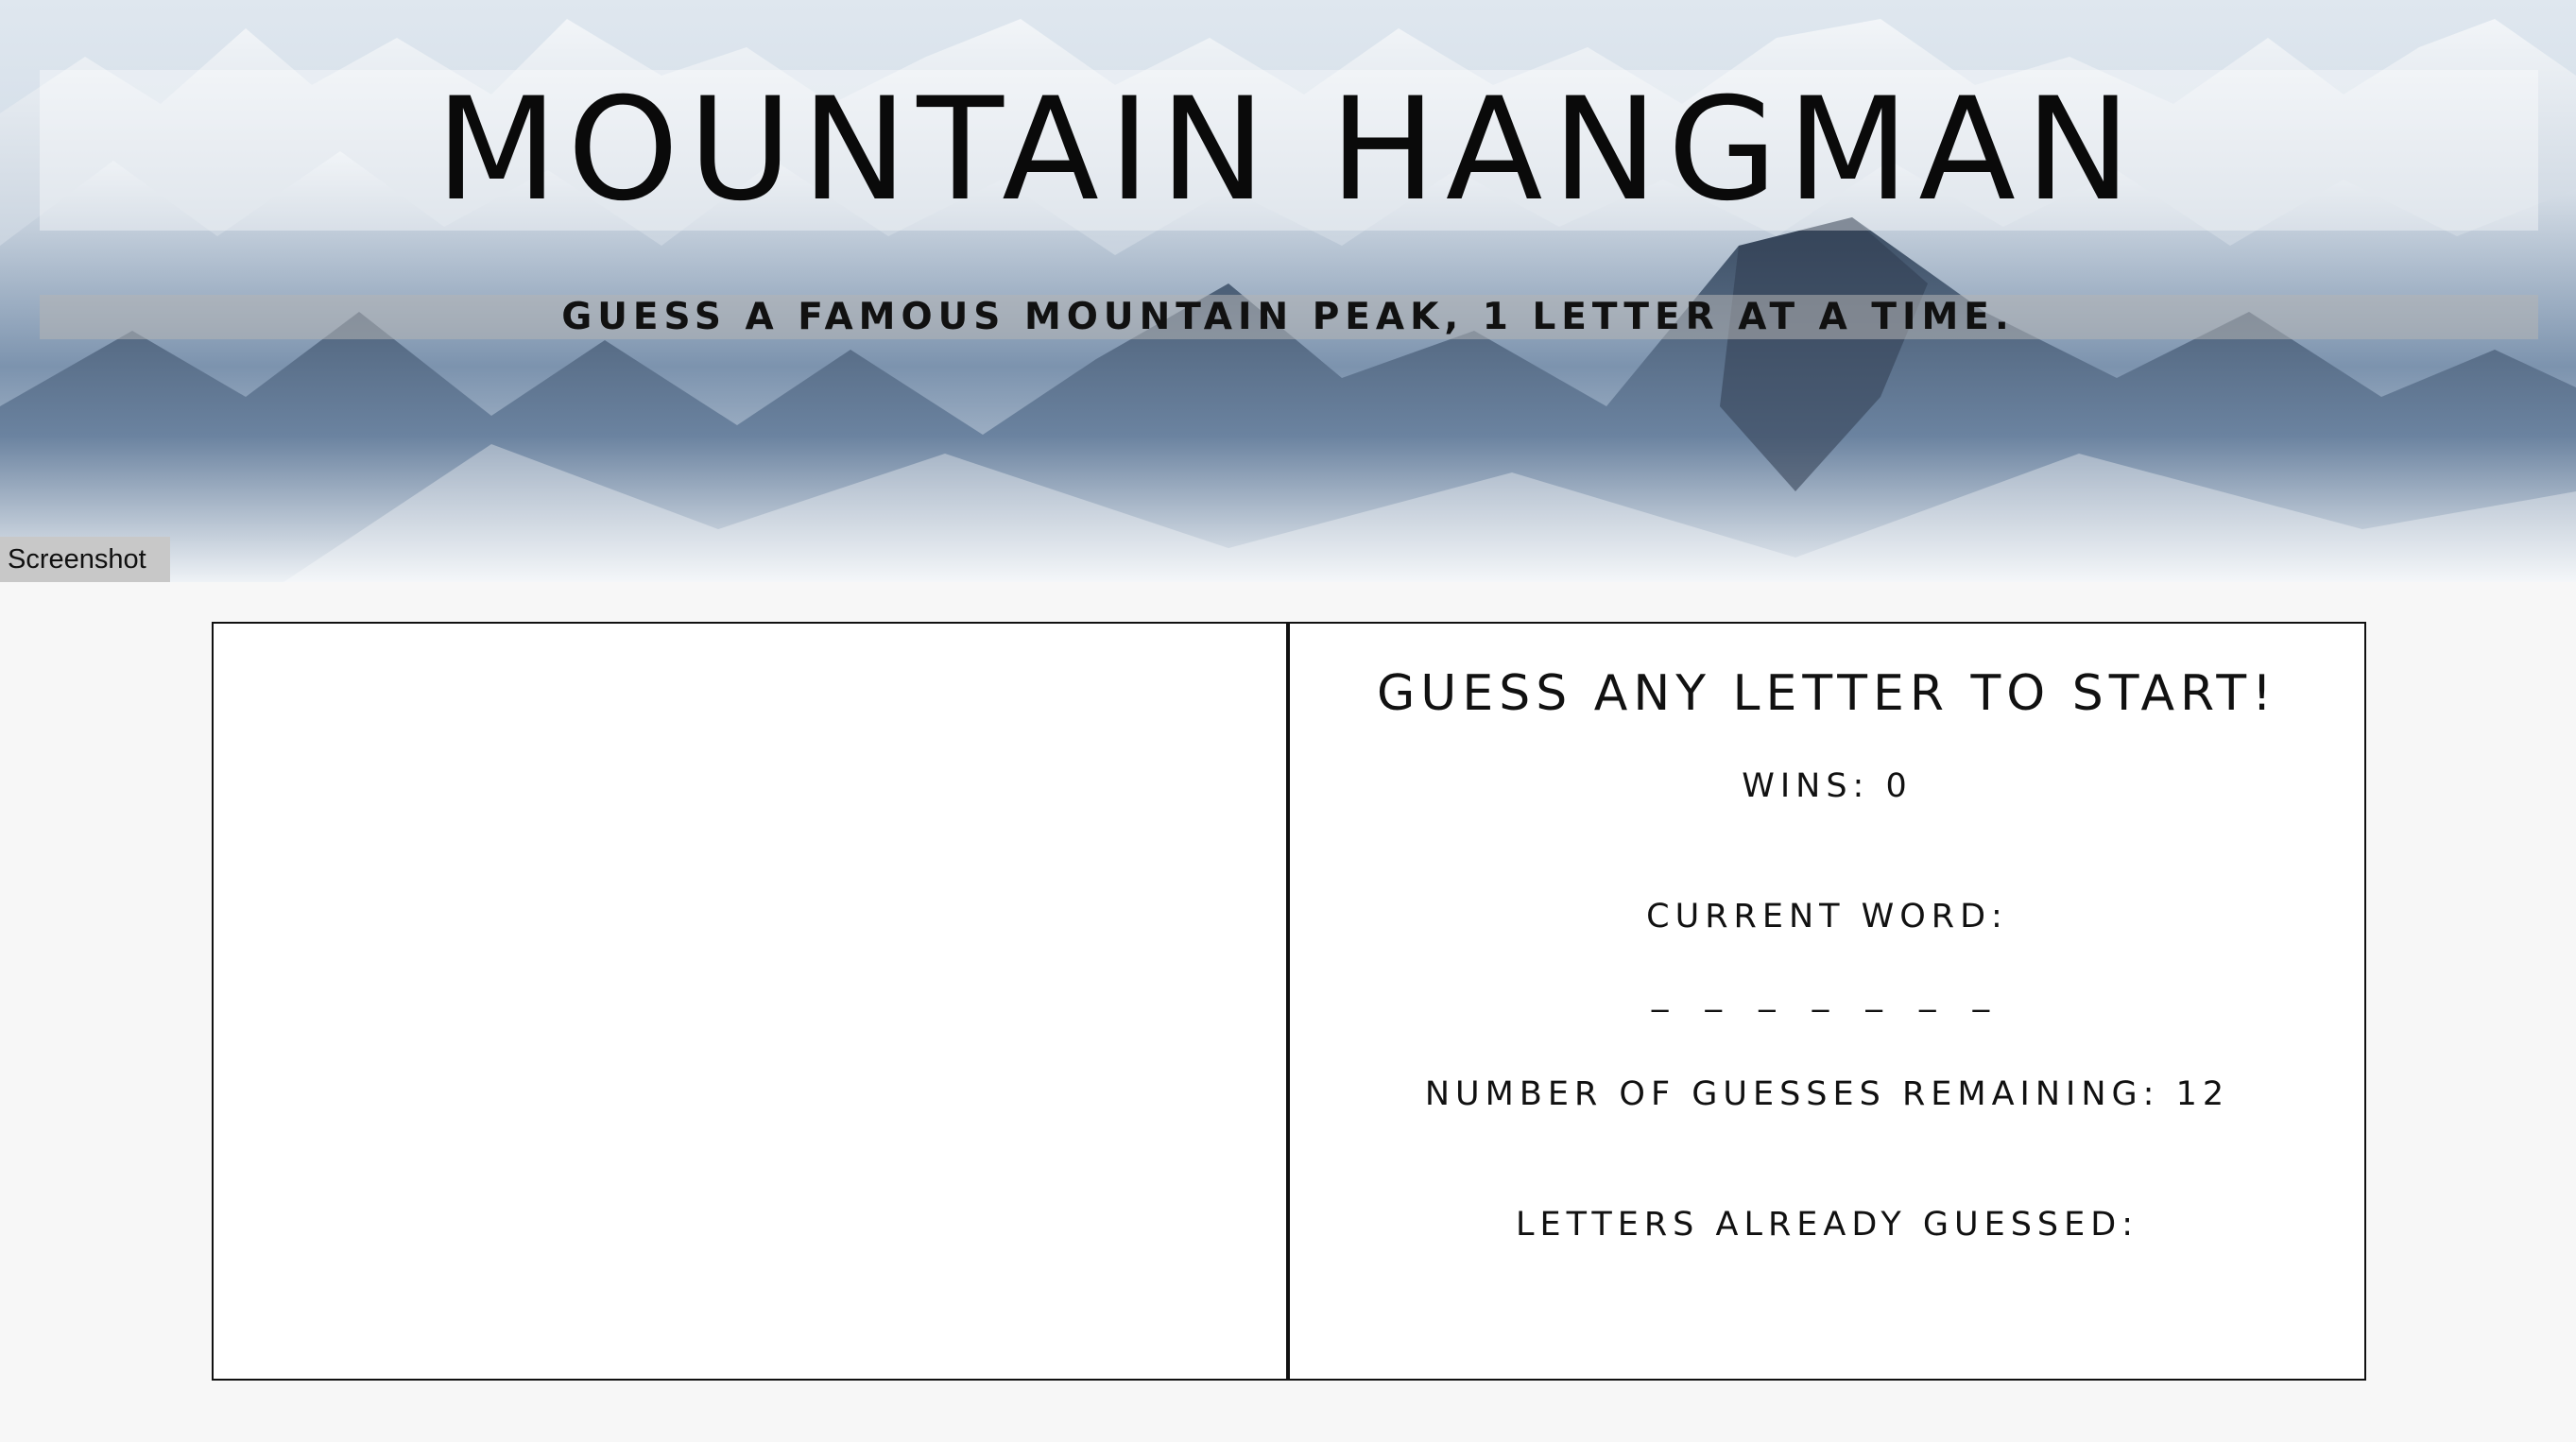  I want to click on wins-counter: WINS: 0, so click(1827, 786).